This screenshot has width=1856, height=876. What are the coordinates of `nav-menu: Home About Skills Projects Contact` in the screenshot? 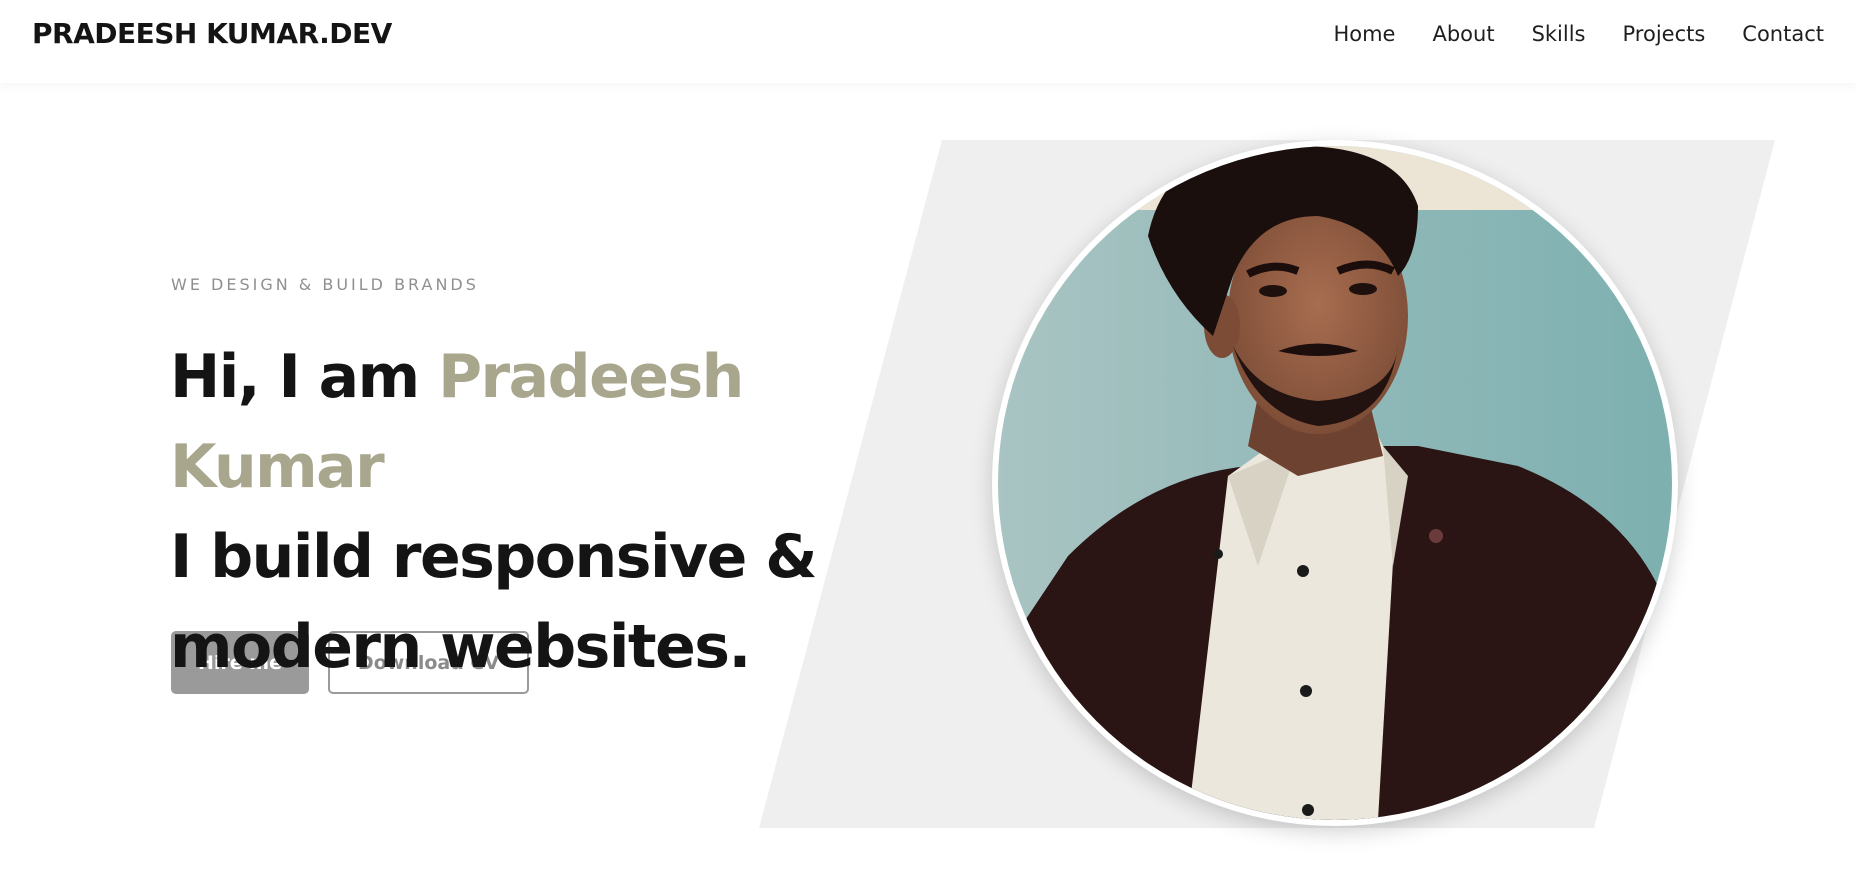 It's located at (1578, 34).